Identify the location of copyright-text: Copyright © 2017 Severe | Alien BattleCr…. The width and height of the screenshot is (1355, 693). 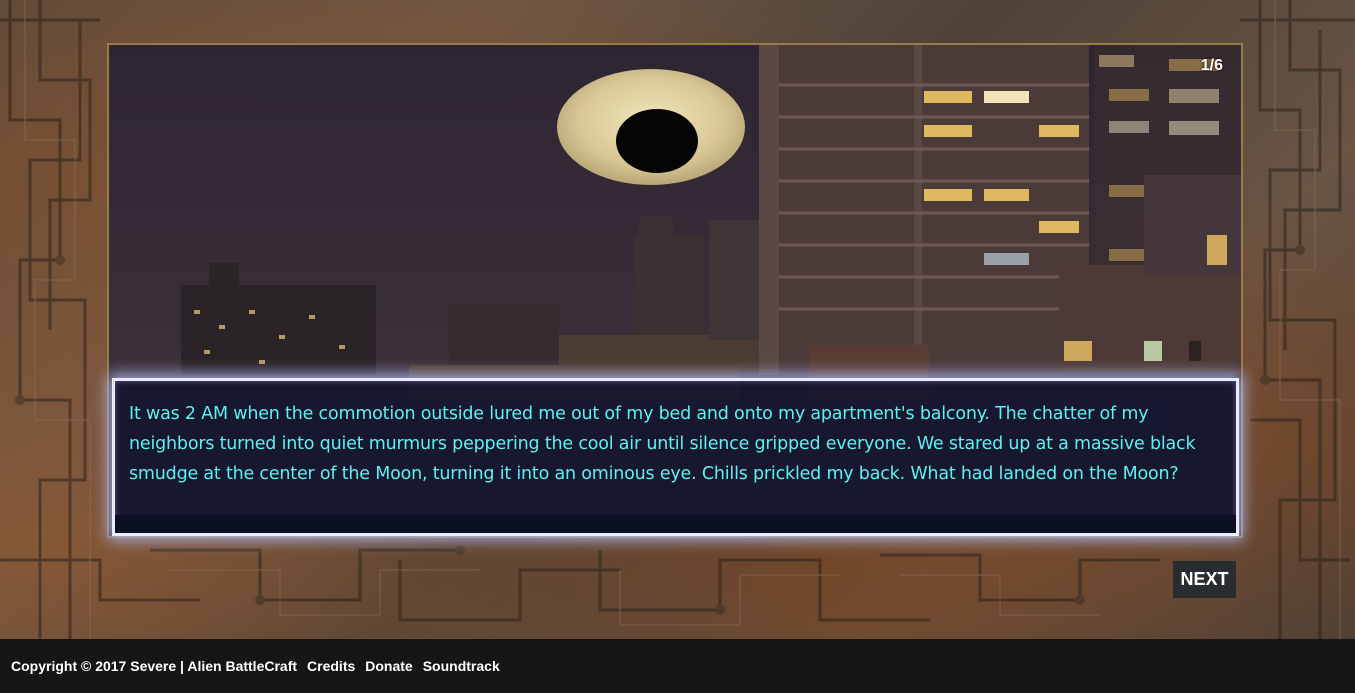
(154, 666).